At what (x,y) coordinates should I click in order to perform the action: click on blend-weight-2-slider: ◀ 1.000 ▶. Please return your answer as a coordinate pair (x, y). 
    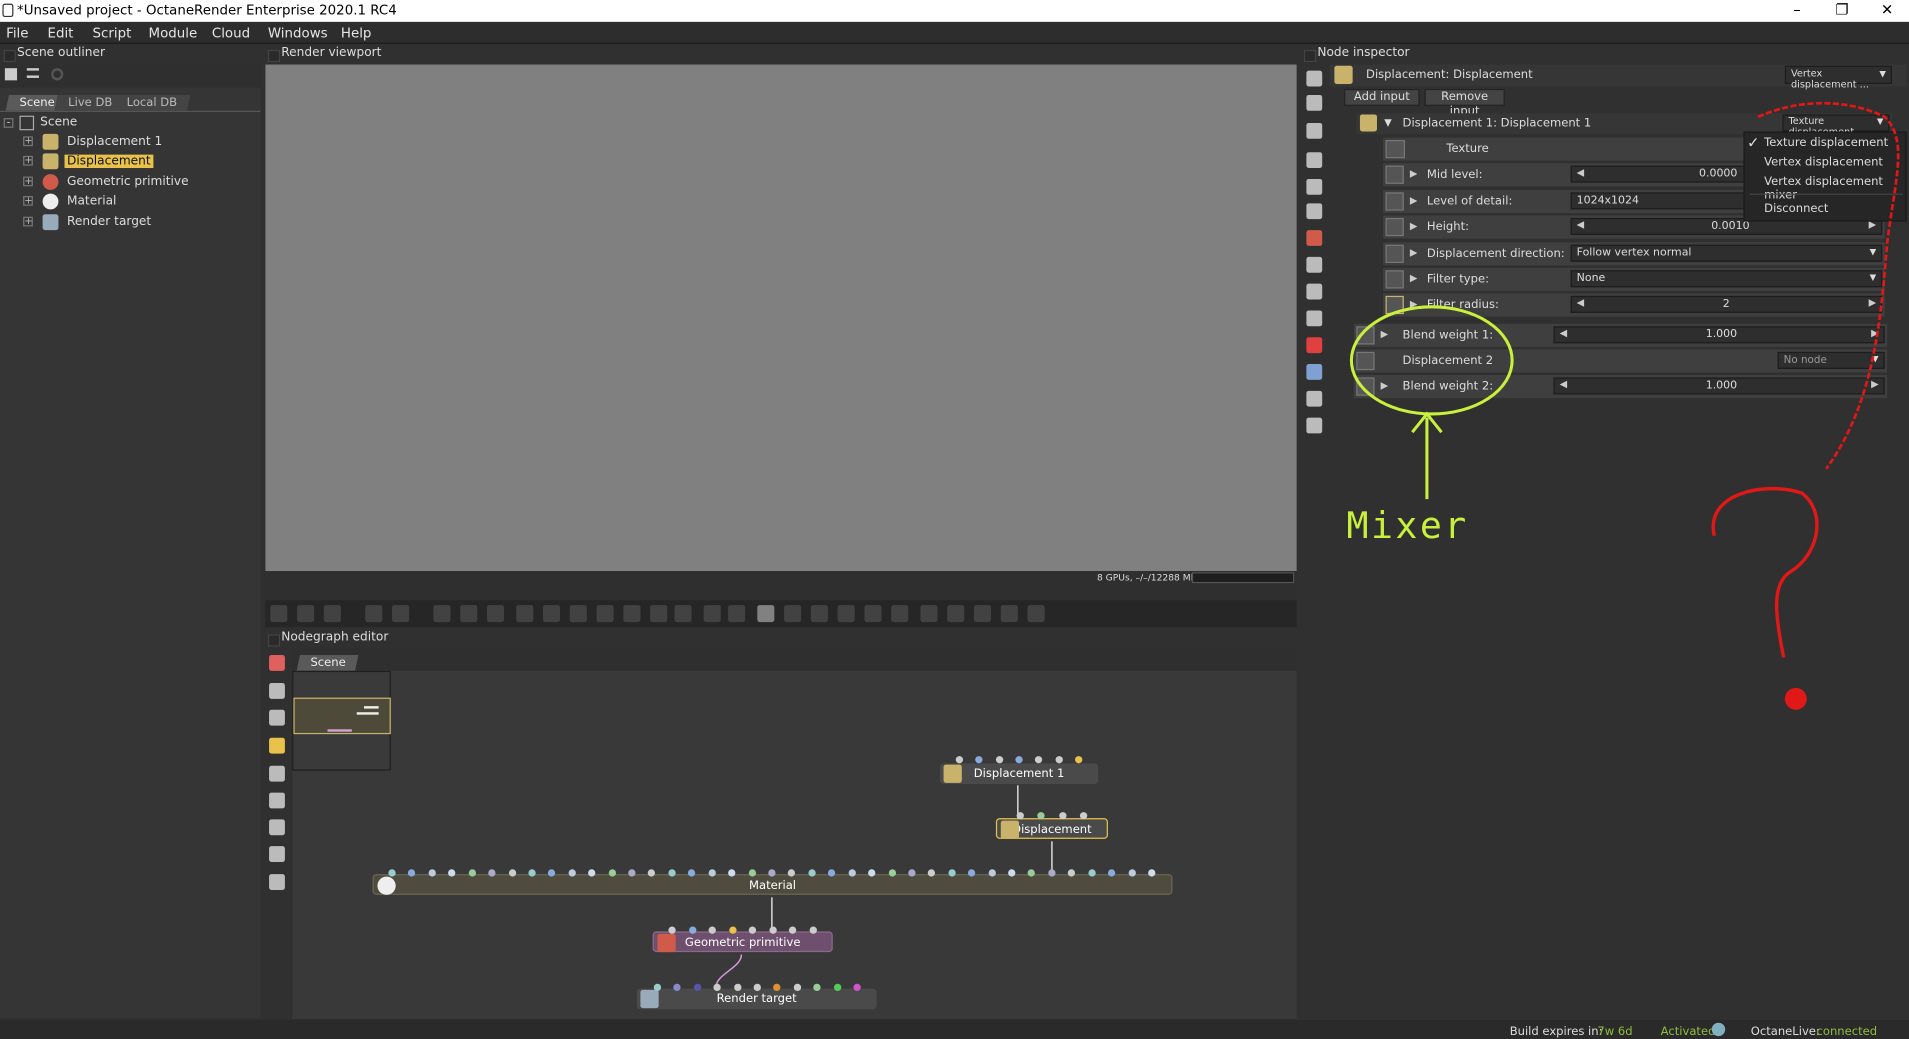
    Looking at the image, I should click on (1719, 386).